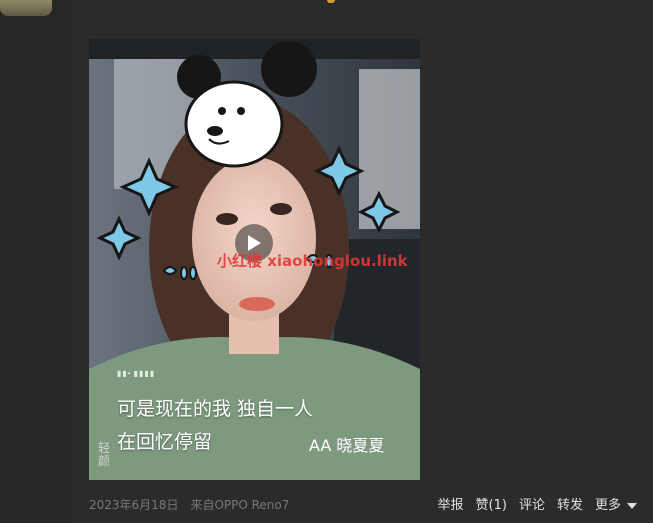 This screenshot has height=523, width=653. Describe the element at coordinates (189, 505) in the screenshot. I see `post-date-source: 2023年6月18日 来自OPPO Reno7` at that location.